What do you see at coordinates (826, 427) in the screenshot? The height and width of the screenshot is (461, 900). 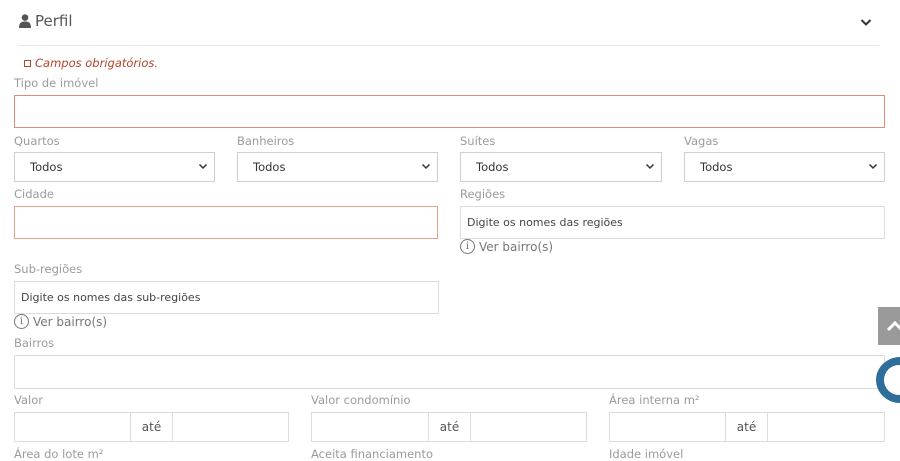 I see `area-interna-max-input` at bounding box center [826, 427].